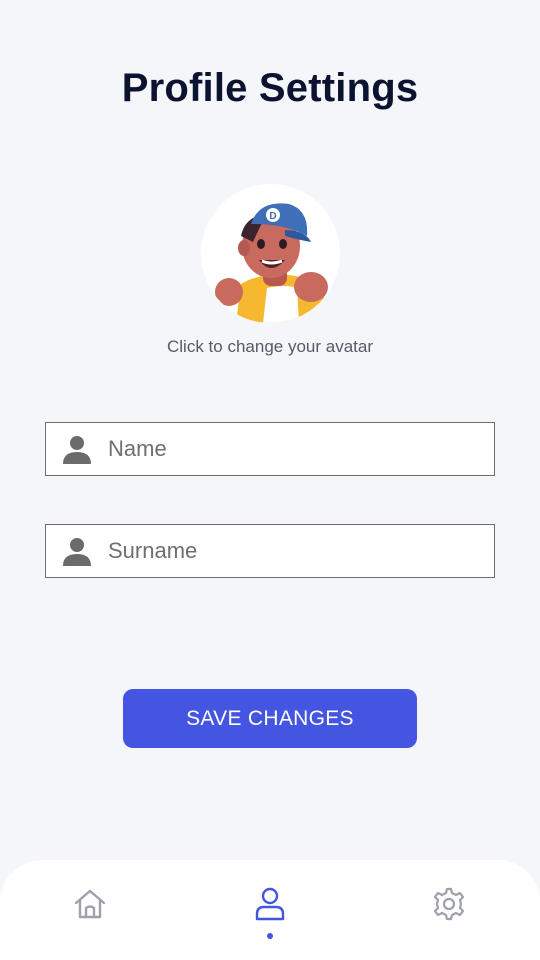 This screenshot has height=960, width=540. What do you see at coordinates (270, 718) in the screenshot?
I see `save-changes-button: SAVE CHANGES` at bounding box center [270, 718].